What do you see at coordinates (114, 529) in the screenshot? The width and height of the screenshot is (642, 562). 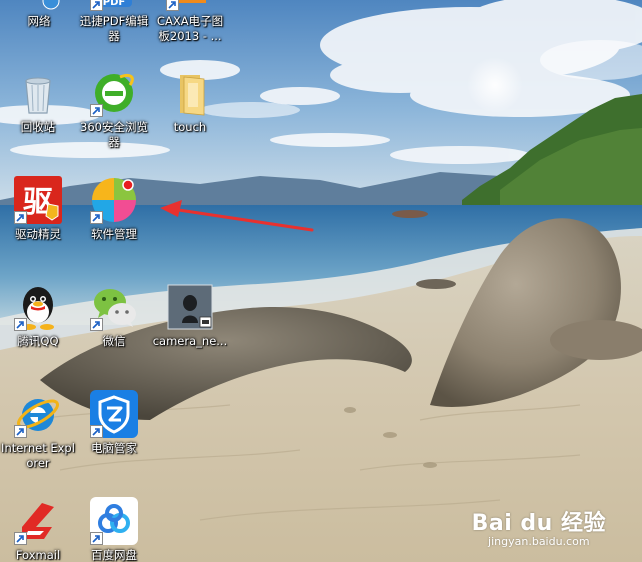 I see `desktop-icon-baidu-netdisk: 百度网盘` at bounding box center [114, 529].